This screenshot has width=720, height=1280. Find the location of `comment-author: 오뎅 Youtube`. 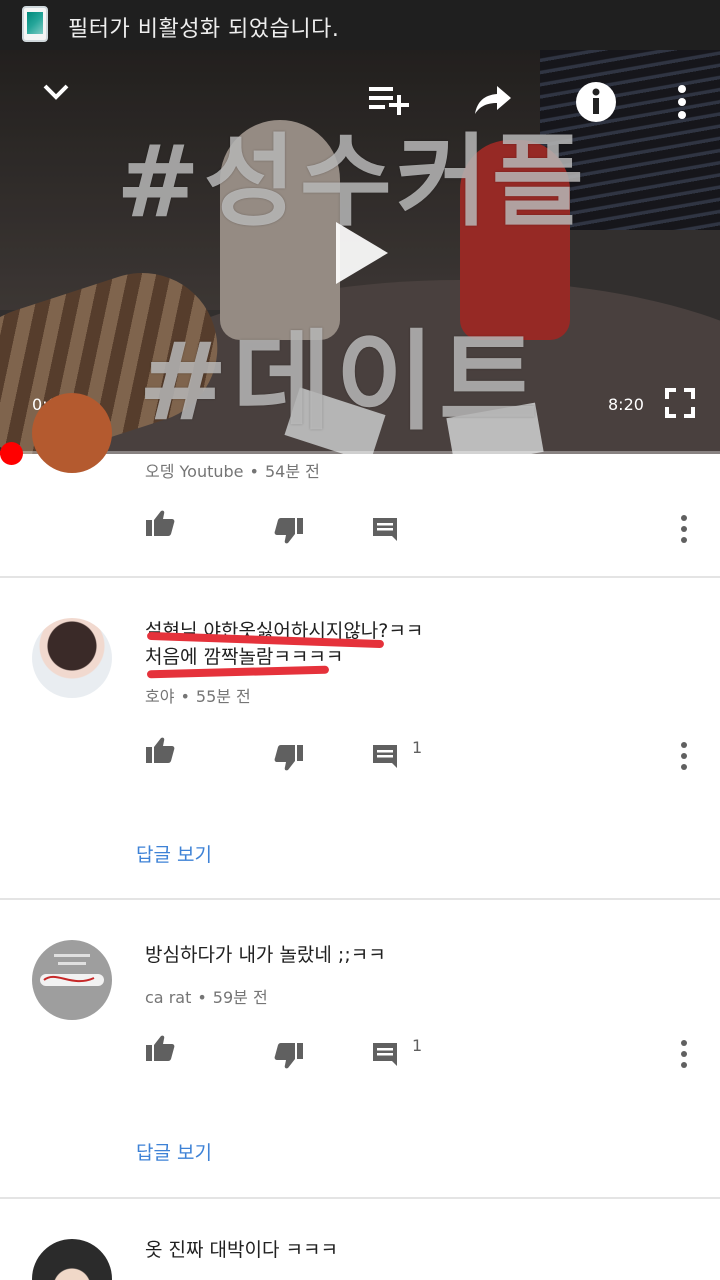

comment-author: 오뎅 Youtube is located at coordinates (194, 471).